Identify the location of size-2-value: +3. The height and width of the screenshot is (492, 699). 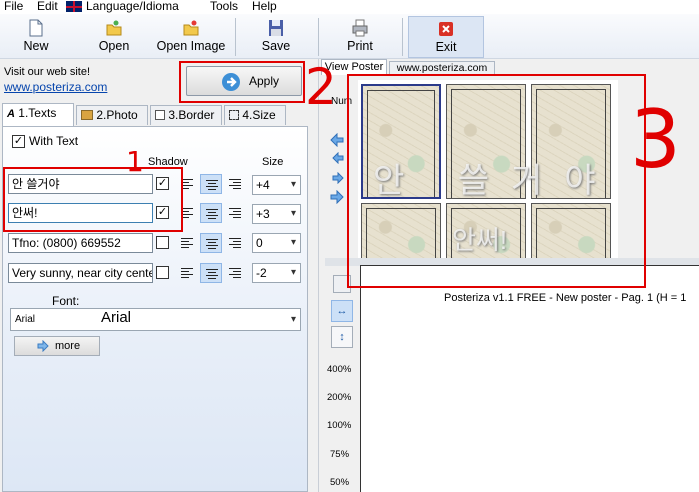
(263, 214).